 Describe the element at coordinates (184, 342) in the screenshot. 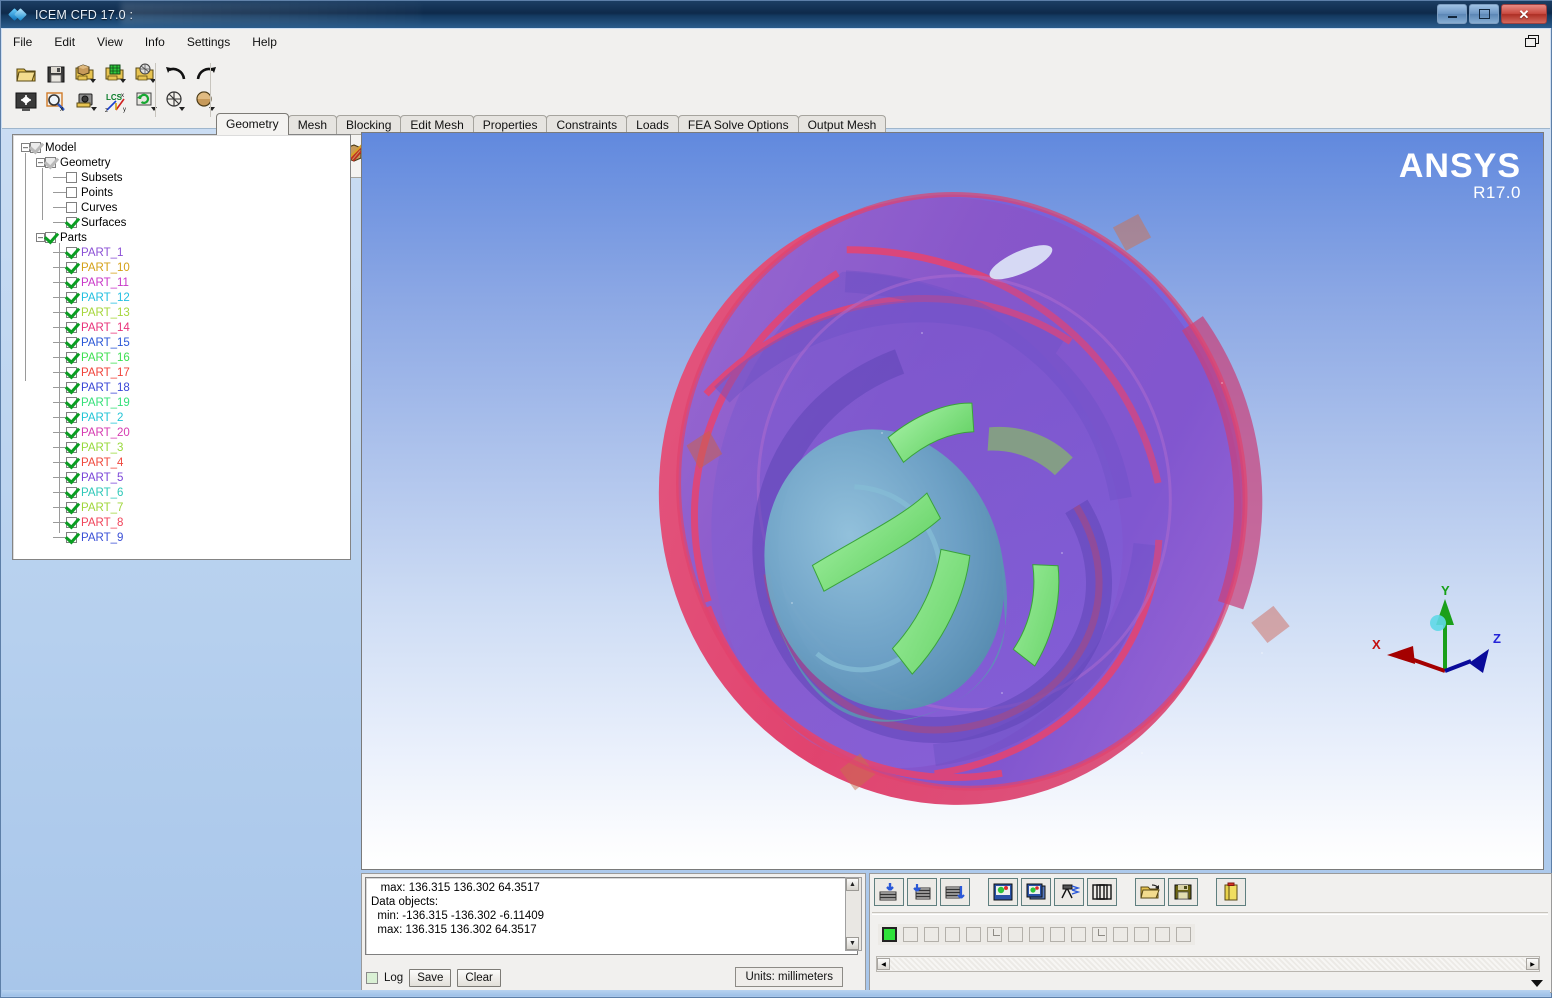

I see `tree-item-part-15: PART_15` at that location.